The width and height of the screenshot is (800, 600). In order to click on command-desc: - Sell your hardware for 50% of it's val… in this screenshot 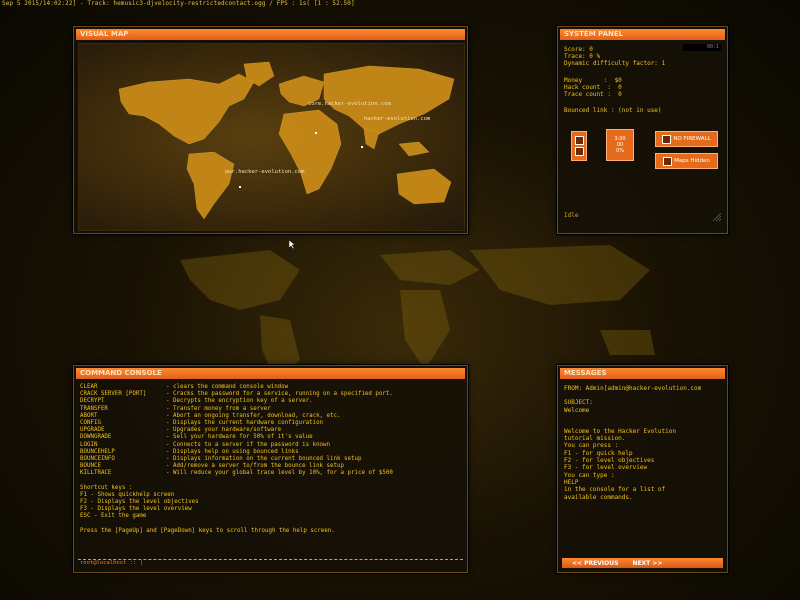, I will do `click(239, 437)`.